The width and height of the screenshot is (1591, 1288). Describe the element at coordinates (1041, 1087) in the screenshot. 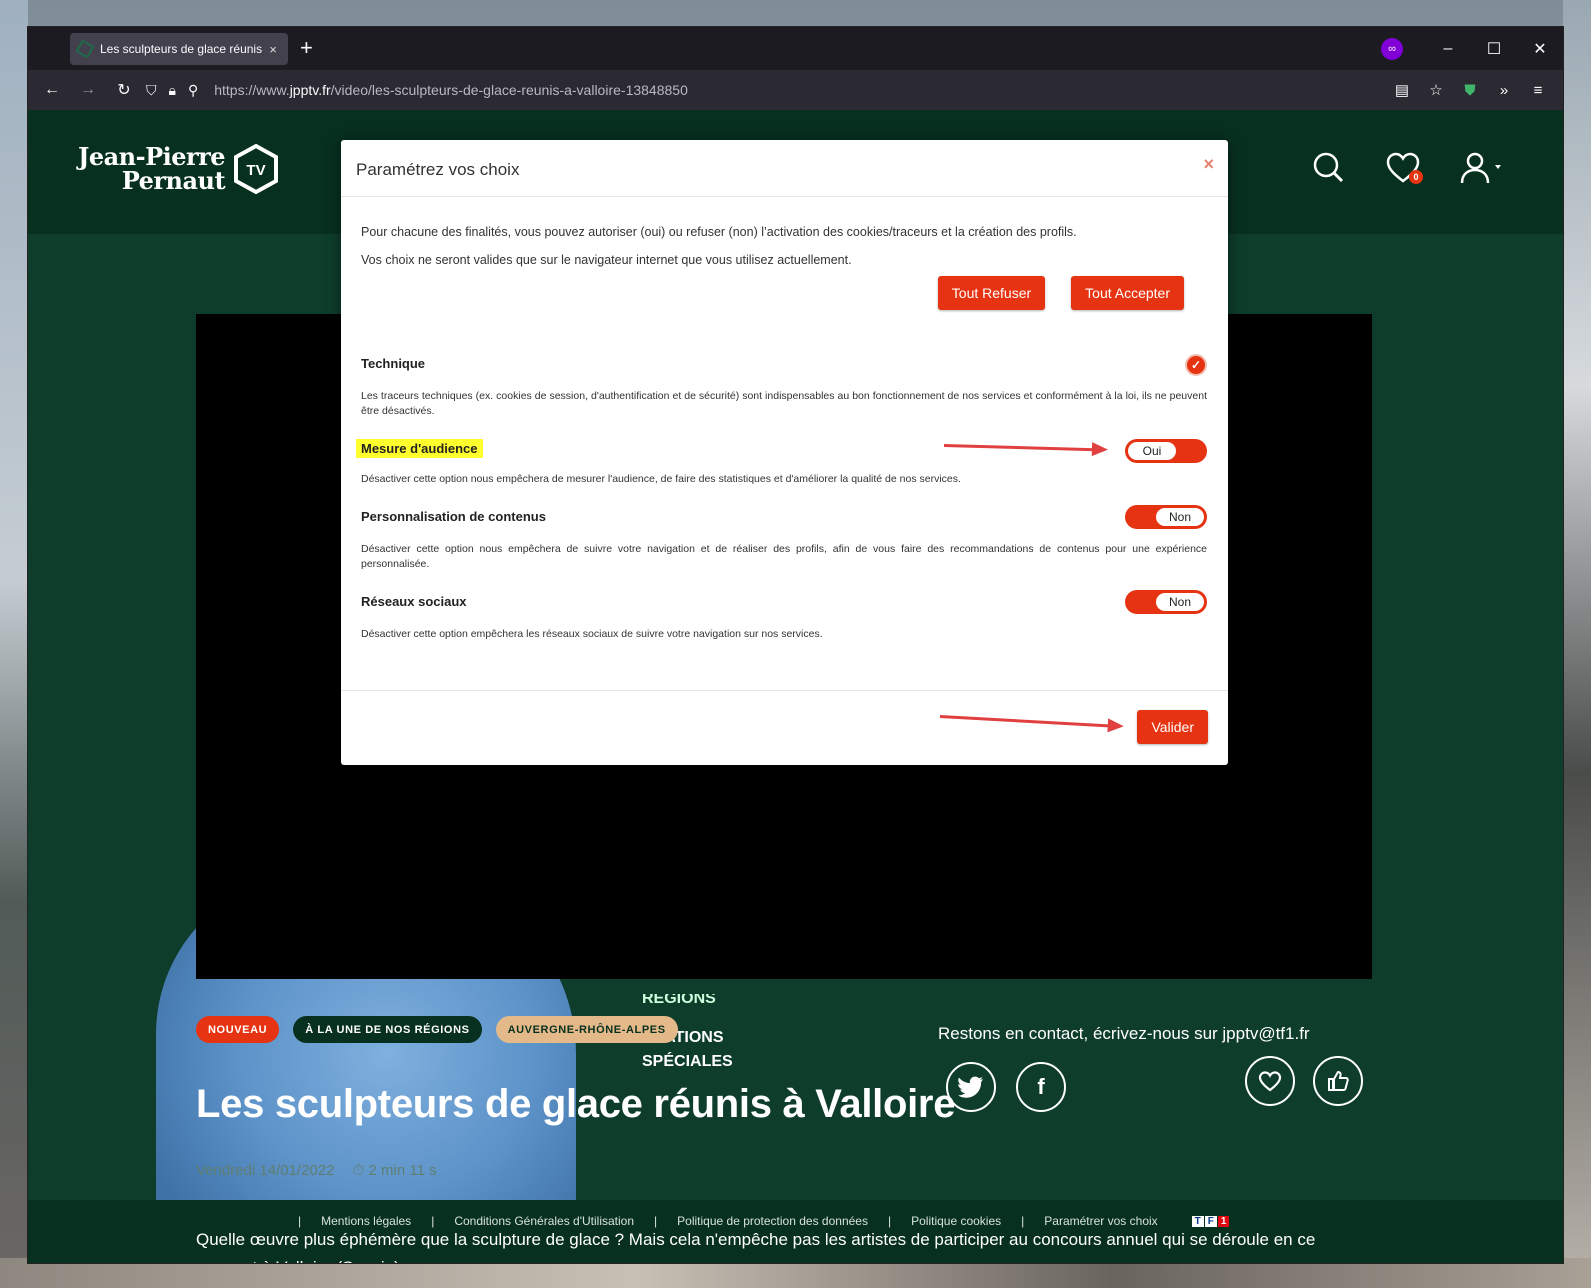

I see `facebook-share-icon: f` at that location.